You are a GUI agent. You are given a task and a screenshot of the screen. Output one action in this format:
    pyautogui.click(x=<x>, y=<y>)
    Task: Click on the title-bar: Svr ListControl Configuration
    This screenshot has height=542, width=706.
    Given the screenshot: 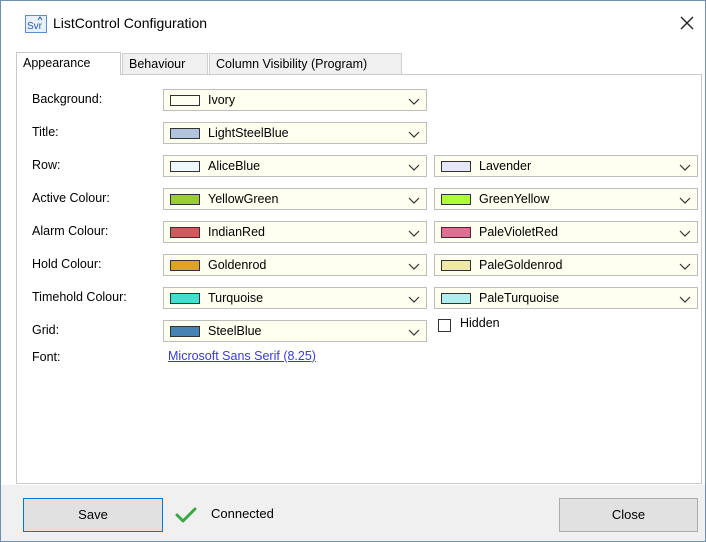 What is the action you would take?
    pyautogui.click(x=353, y=23)
    